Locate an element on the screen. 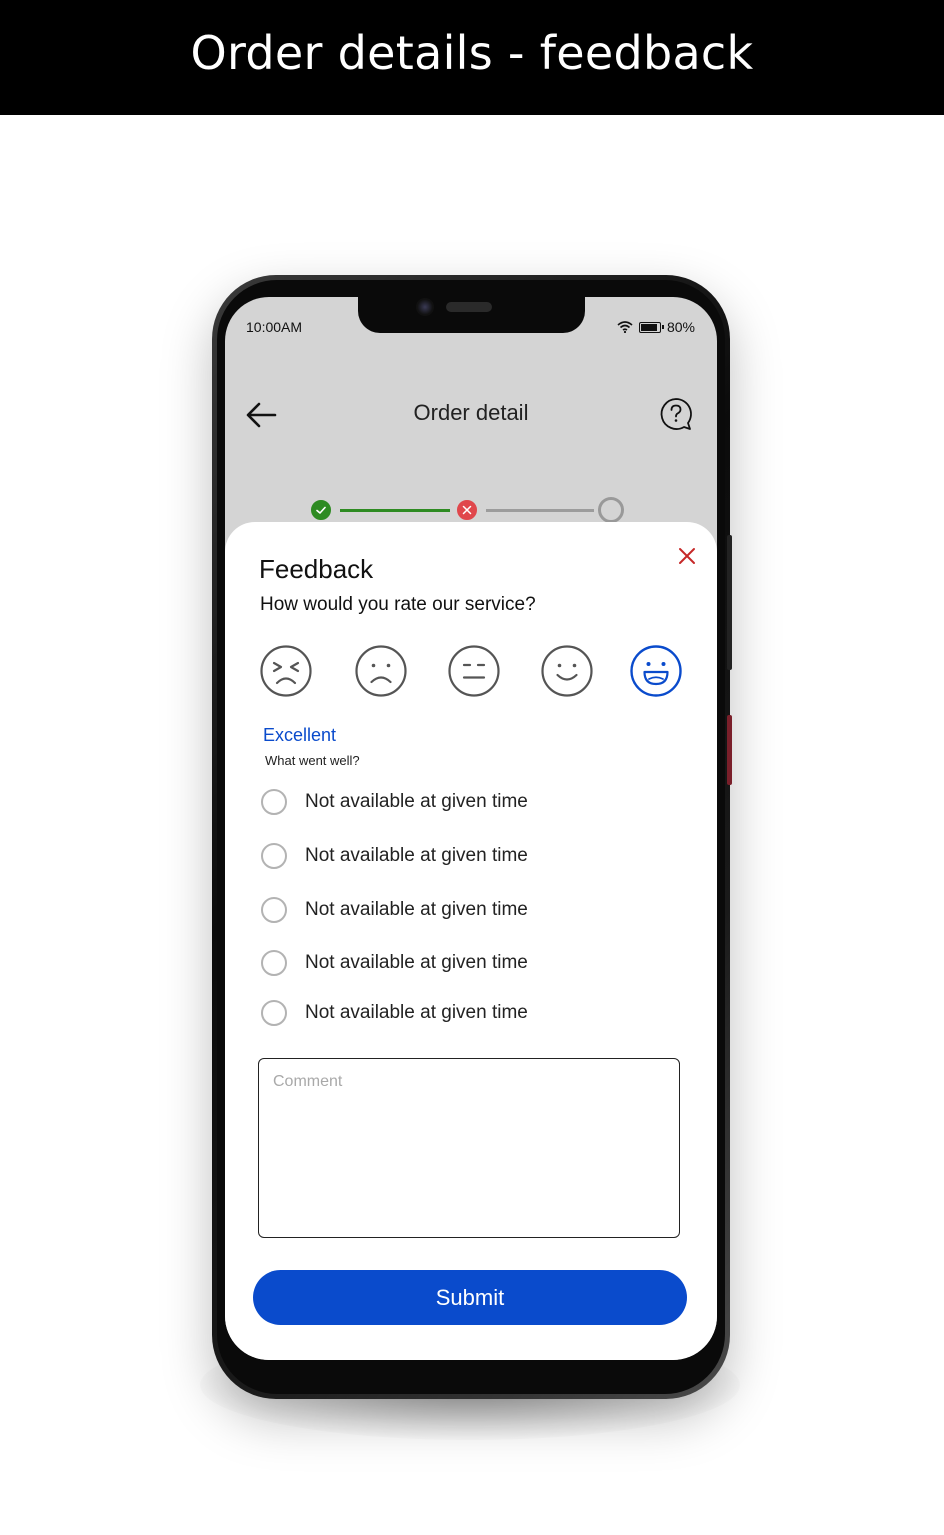 This screenshot has height=1535, width=944. very-satisfied-face-icon is located at coordinates (656, 671).